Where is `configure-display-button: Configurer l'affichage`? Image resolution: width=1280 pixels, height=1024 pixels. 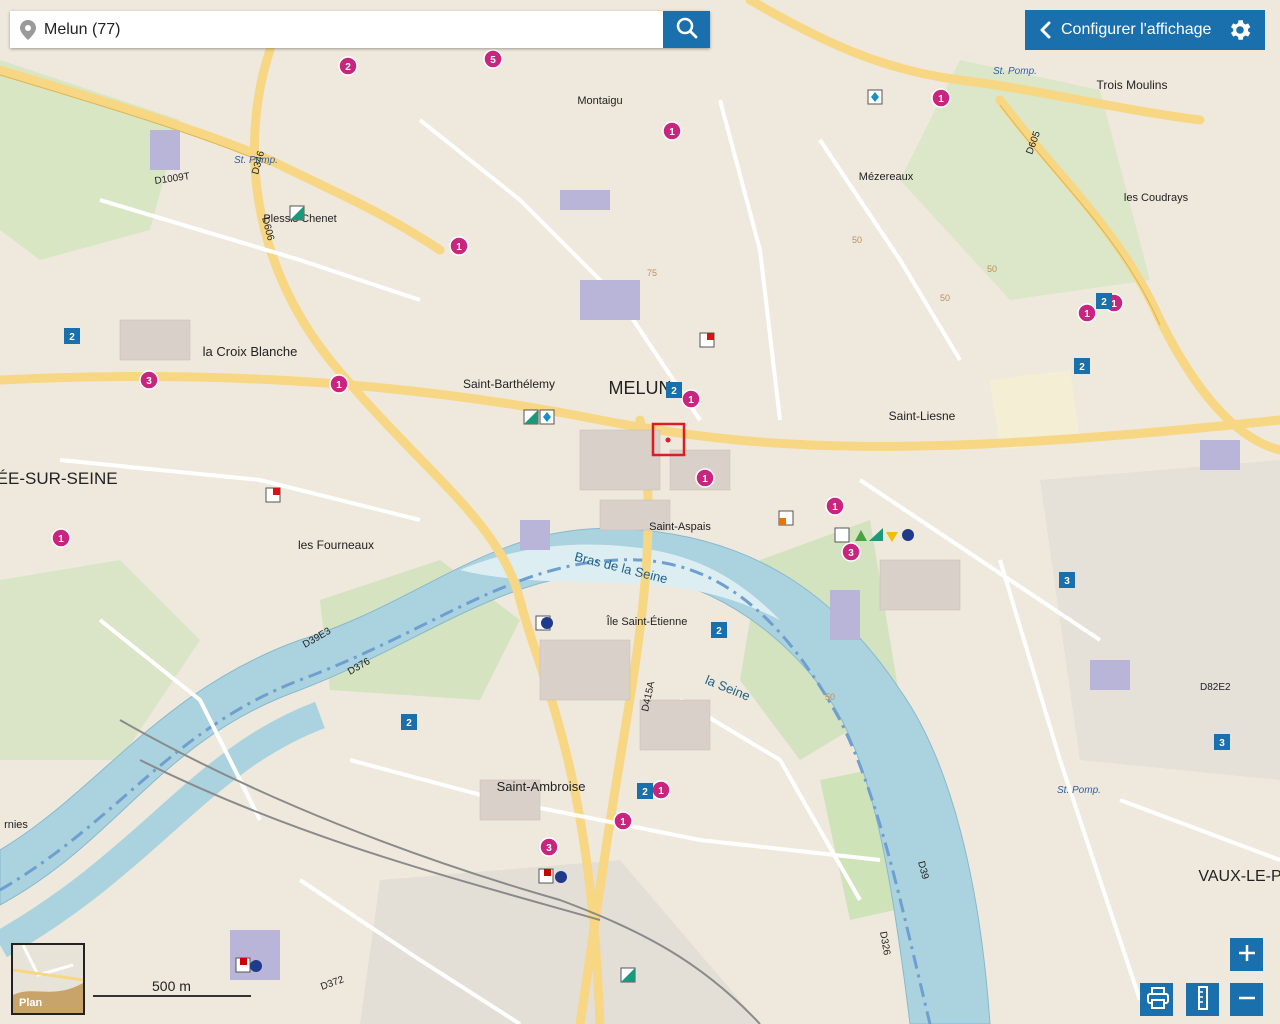 configure-display-button: Configurer l'affichage is located at coordinates (1145, 30).